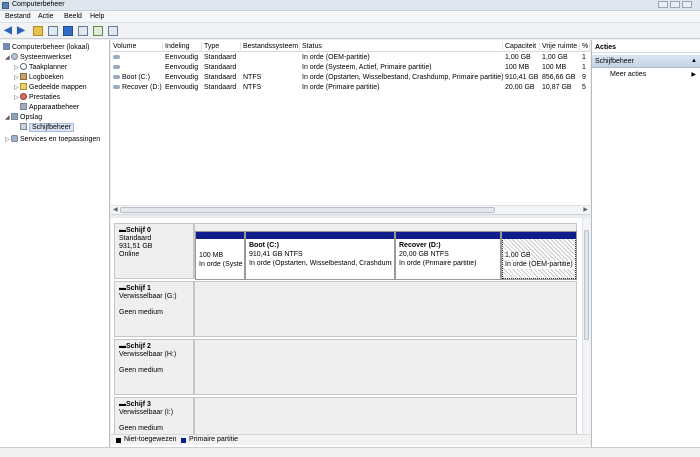 Image resolution: width=700 pixels, height=457 pixels. I want to click on scroll-left-icon: ◀, so click(115, 209).